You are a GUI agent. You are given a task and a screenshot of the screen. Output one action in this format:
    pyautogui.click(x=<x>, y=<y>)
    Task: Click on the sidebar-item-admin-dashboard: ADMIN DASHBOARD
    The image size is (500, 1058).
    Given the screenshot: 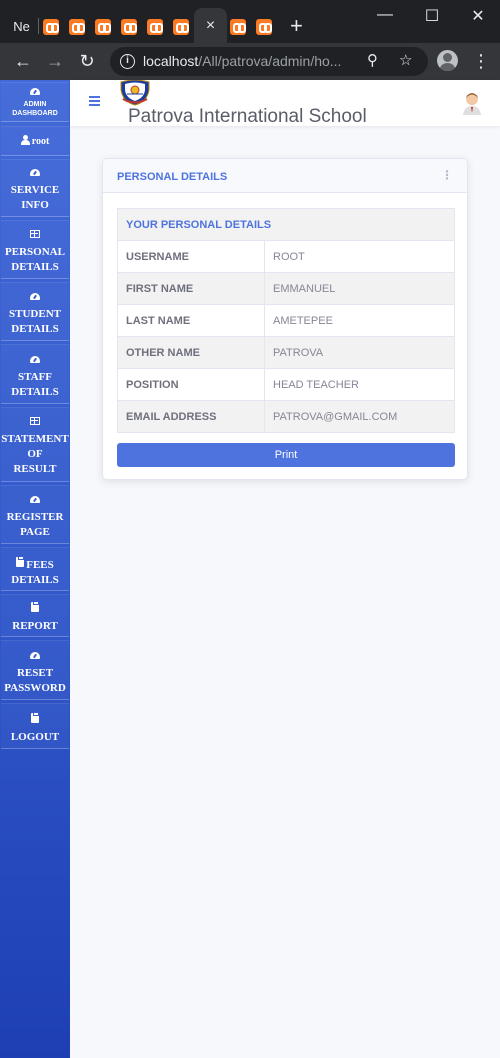 What is the action you would take?
    pyautogui.click(x=35, y=102)
    